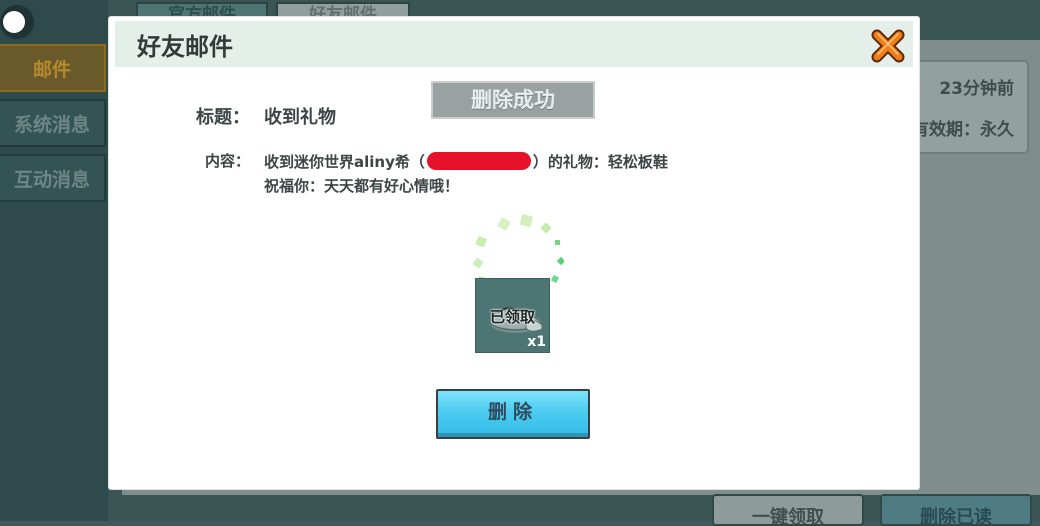 The width and height of the screenshot is (1040, 526). I want to click on sidebar-item-interaction-messages: 互动消息, so click(53, 178).